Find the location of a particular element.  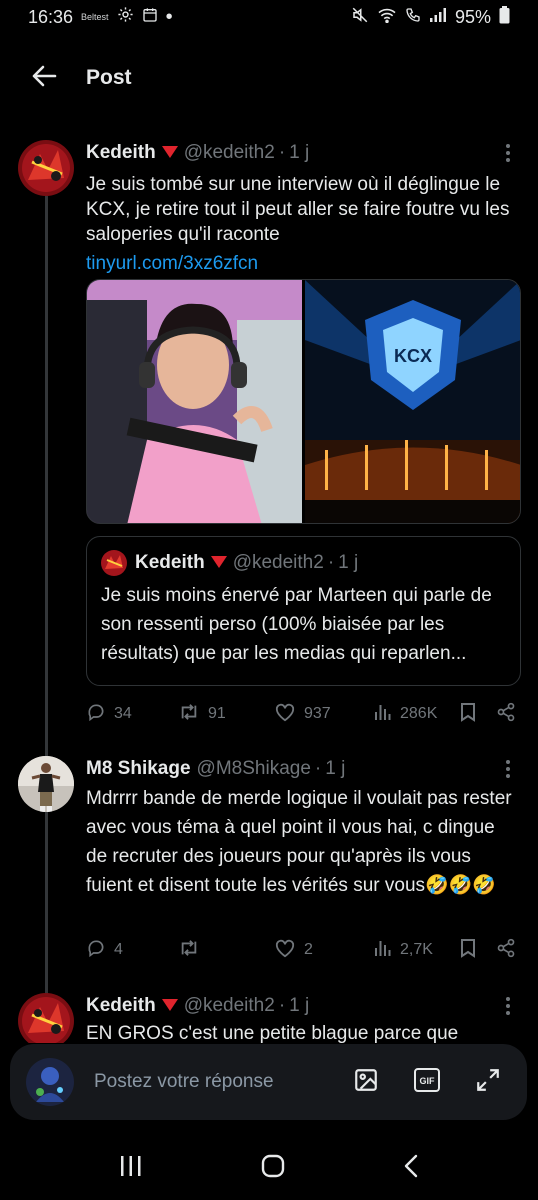

views-count: 286K is located at coordinates (419, 713).